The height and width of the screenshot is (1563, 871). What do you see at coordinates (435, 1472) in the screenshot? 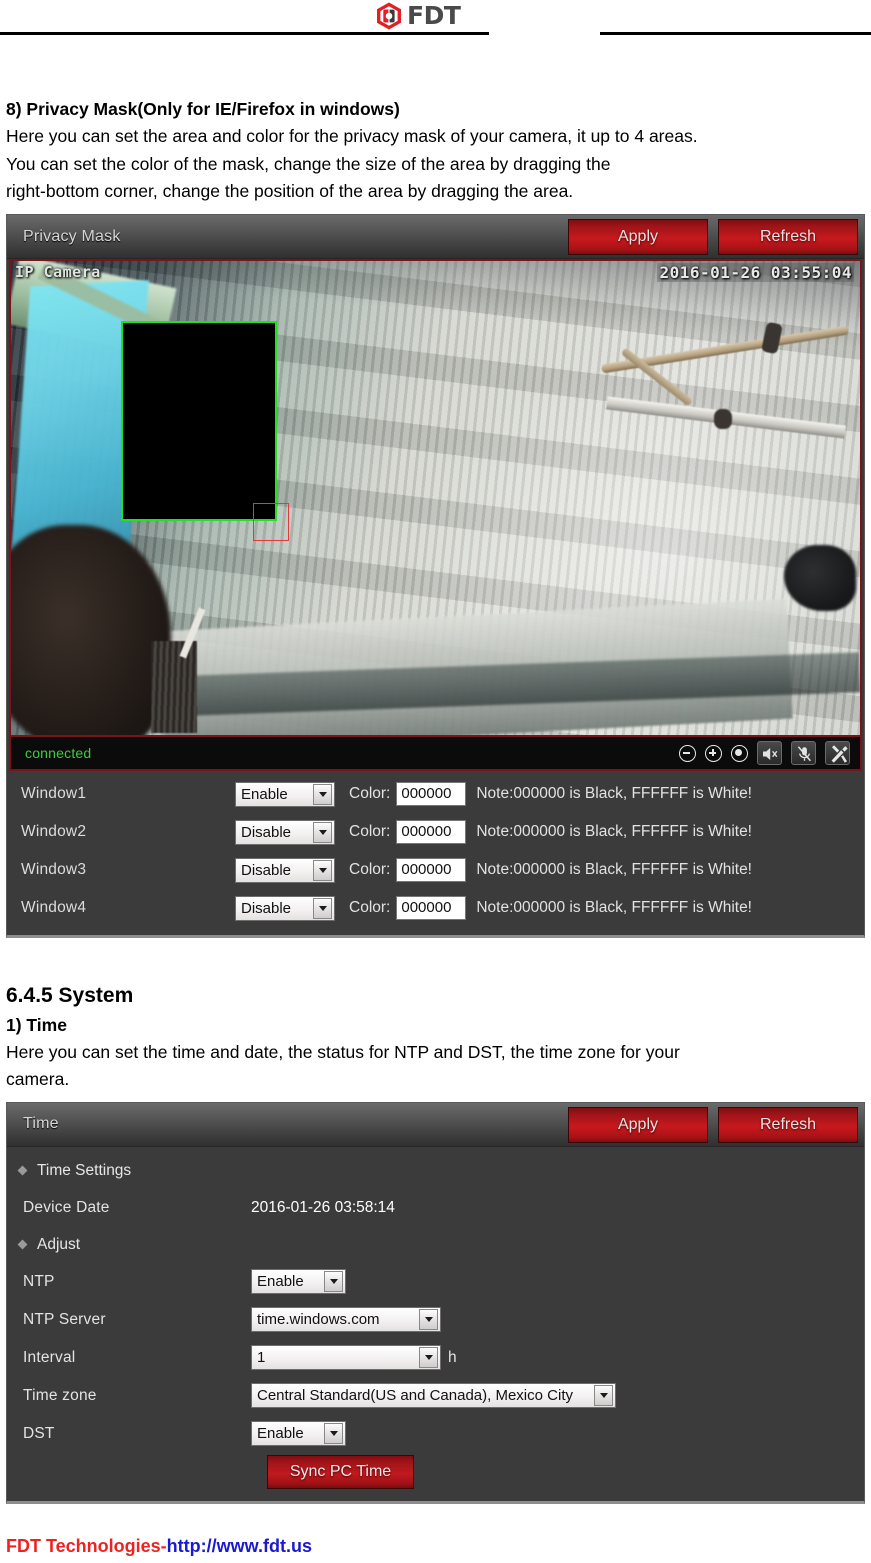
I see `sync-row: Sync PC Time` at bounding box center [435, 1472].